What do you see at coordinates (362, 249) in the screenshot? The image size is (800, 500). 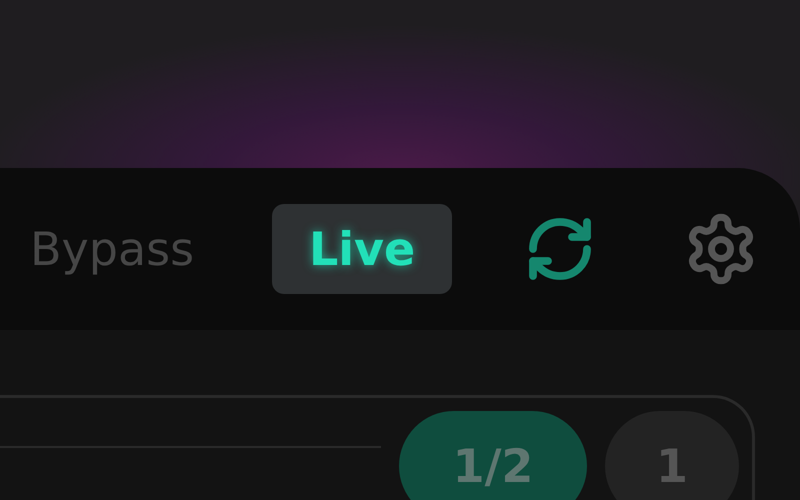 I see `live-button: Live` at bounding box center [362, 249].